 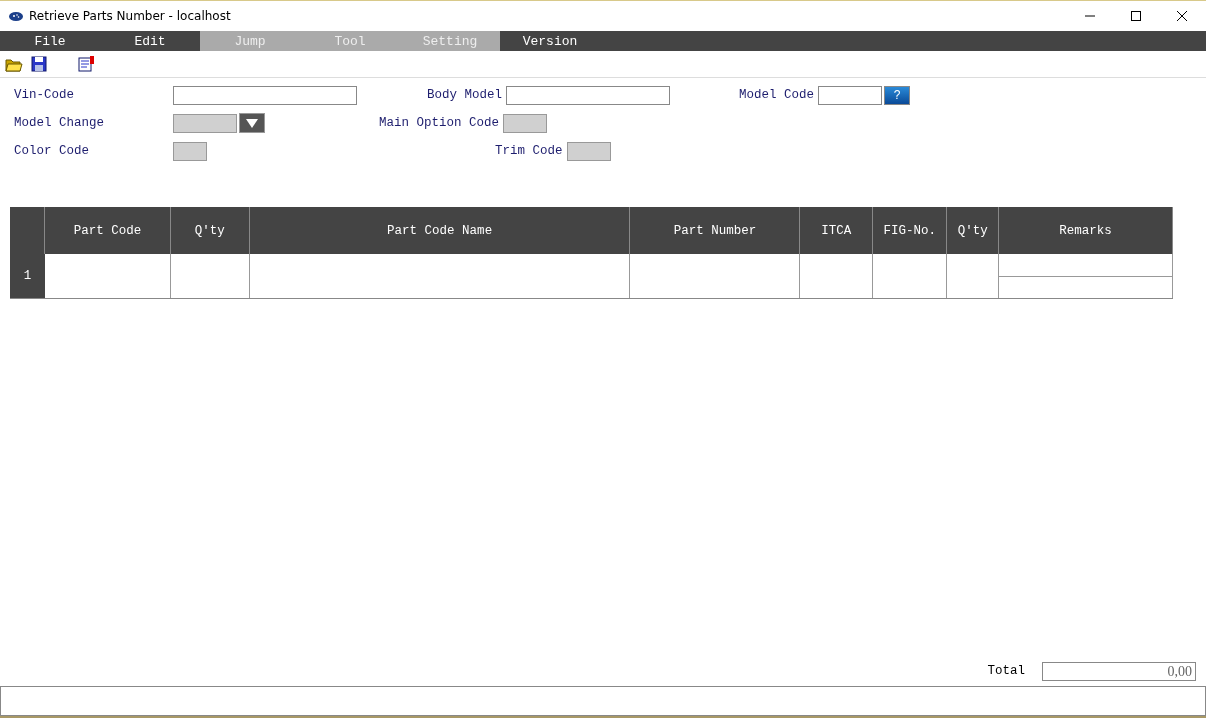 What do you see at coordinates (440, 230) in the screenshot?
I see `column-header: Part Code Name` at bounding box center [440, 230].